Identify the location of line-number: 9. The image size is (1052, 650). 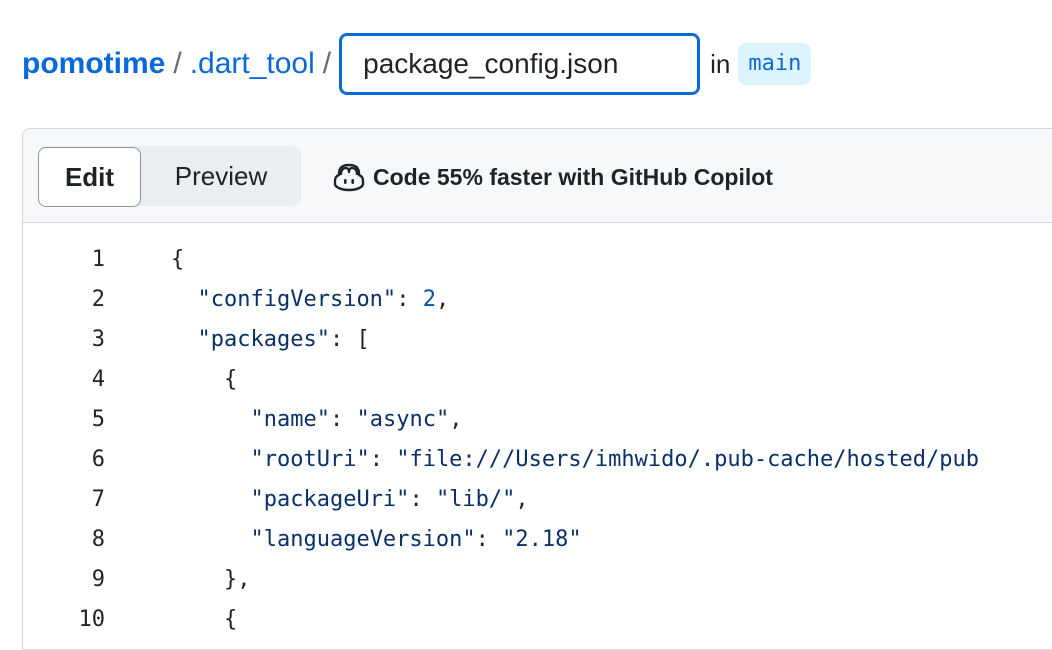
(98, 579).